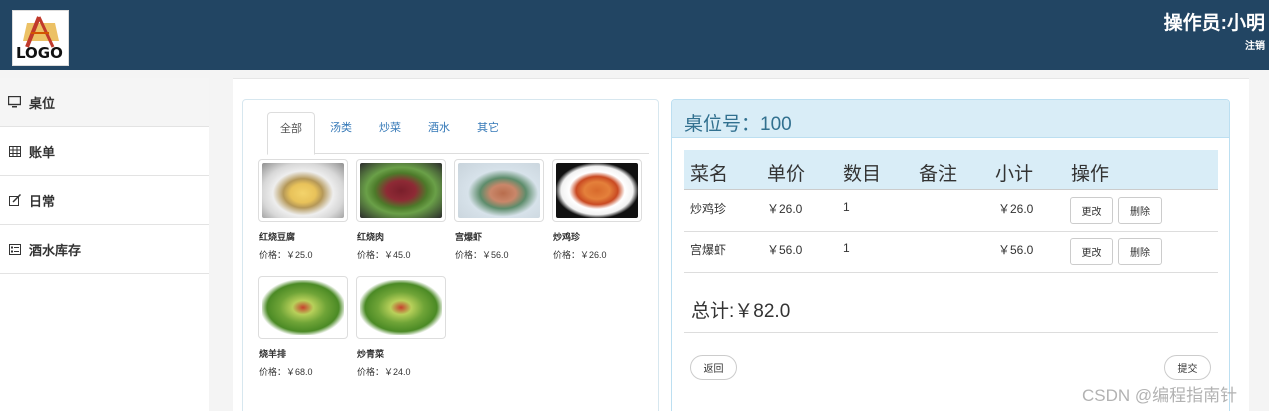 Image resolution: width=1269 pixels, height=411 pixels. Describe the element at coordinates (14, 200) in the screenshot. I see `edit-icon` at that location.